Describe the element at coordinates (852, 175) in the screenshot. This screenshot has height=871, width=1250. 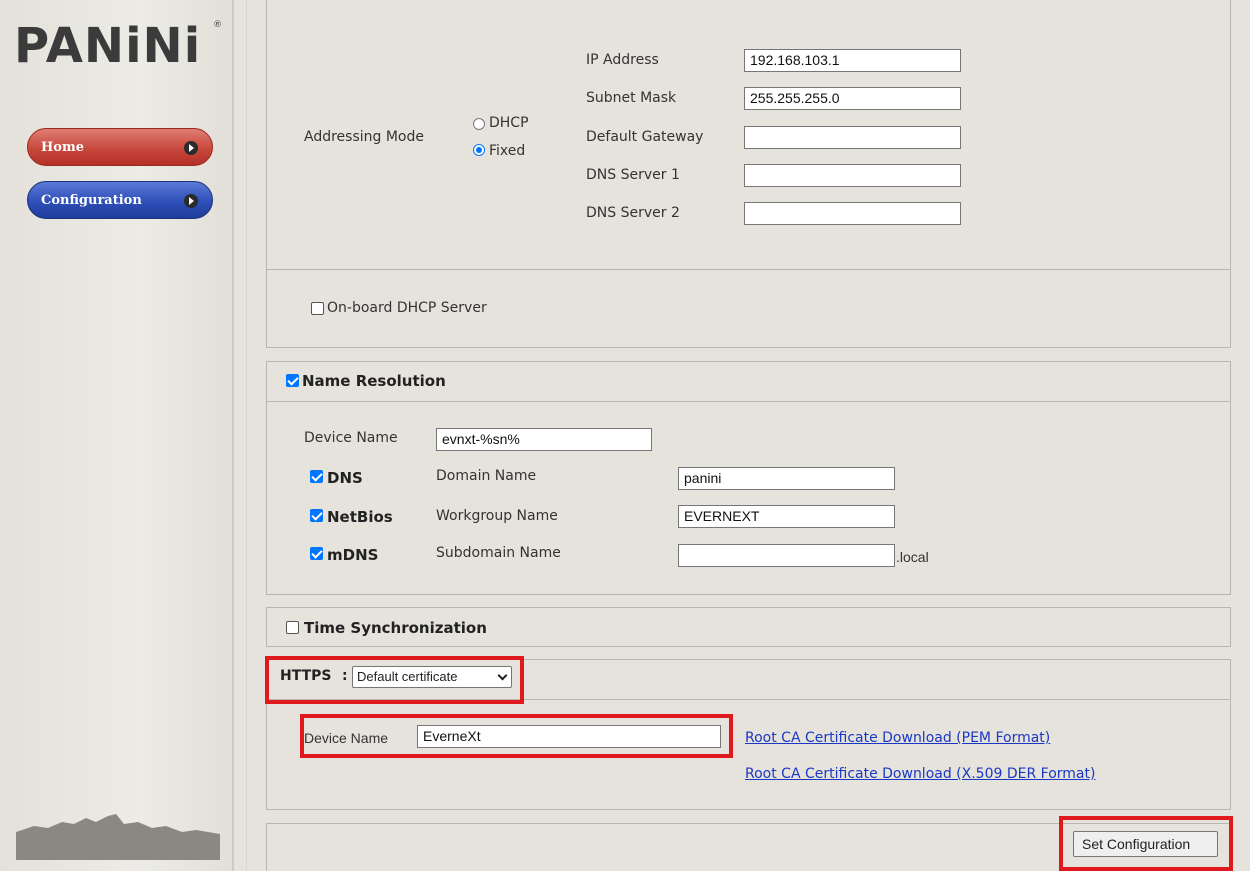
I see `dns-server-1-field` at that location.